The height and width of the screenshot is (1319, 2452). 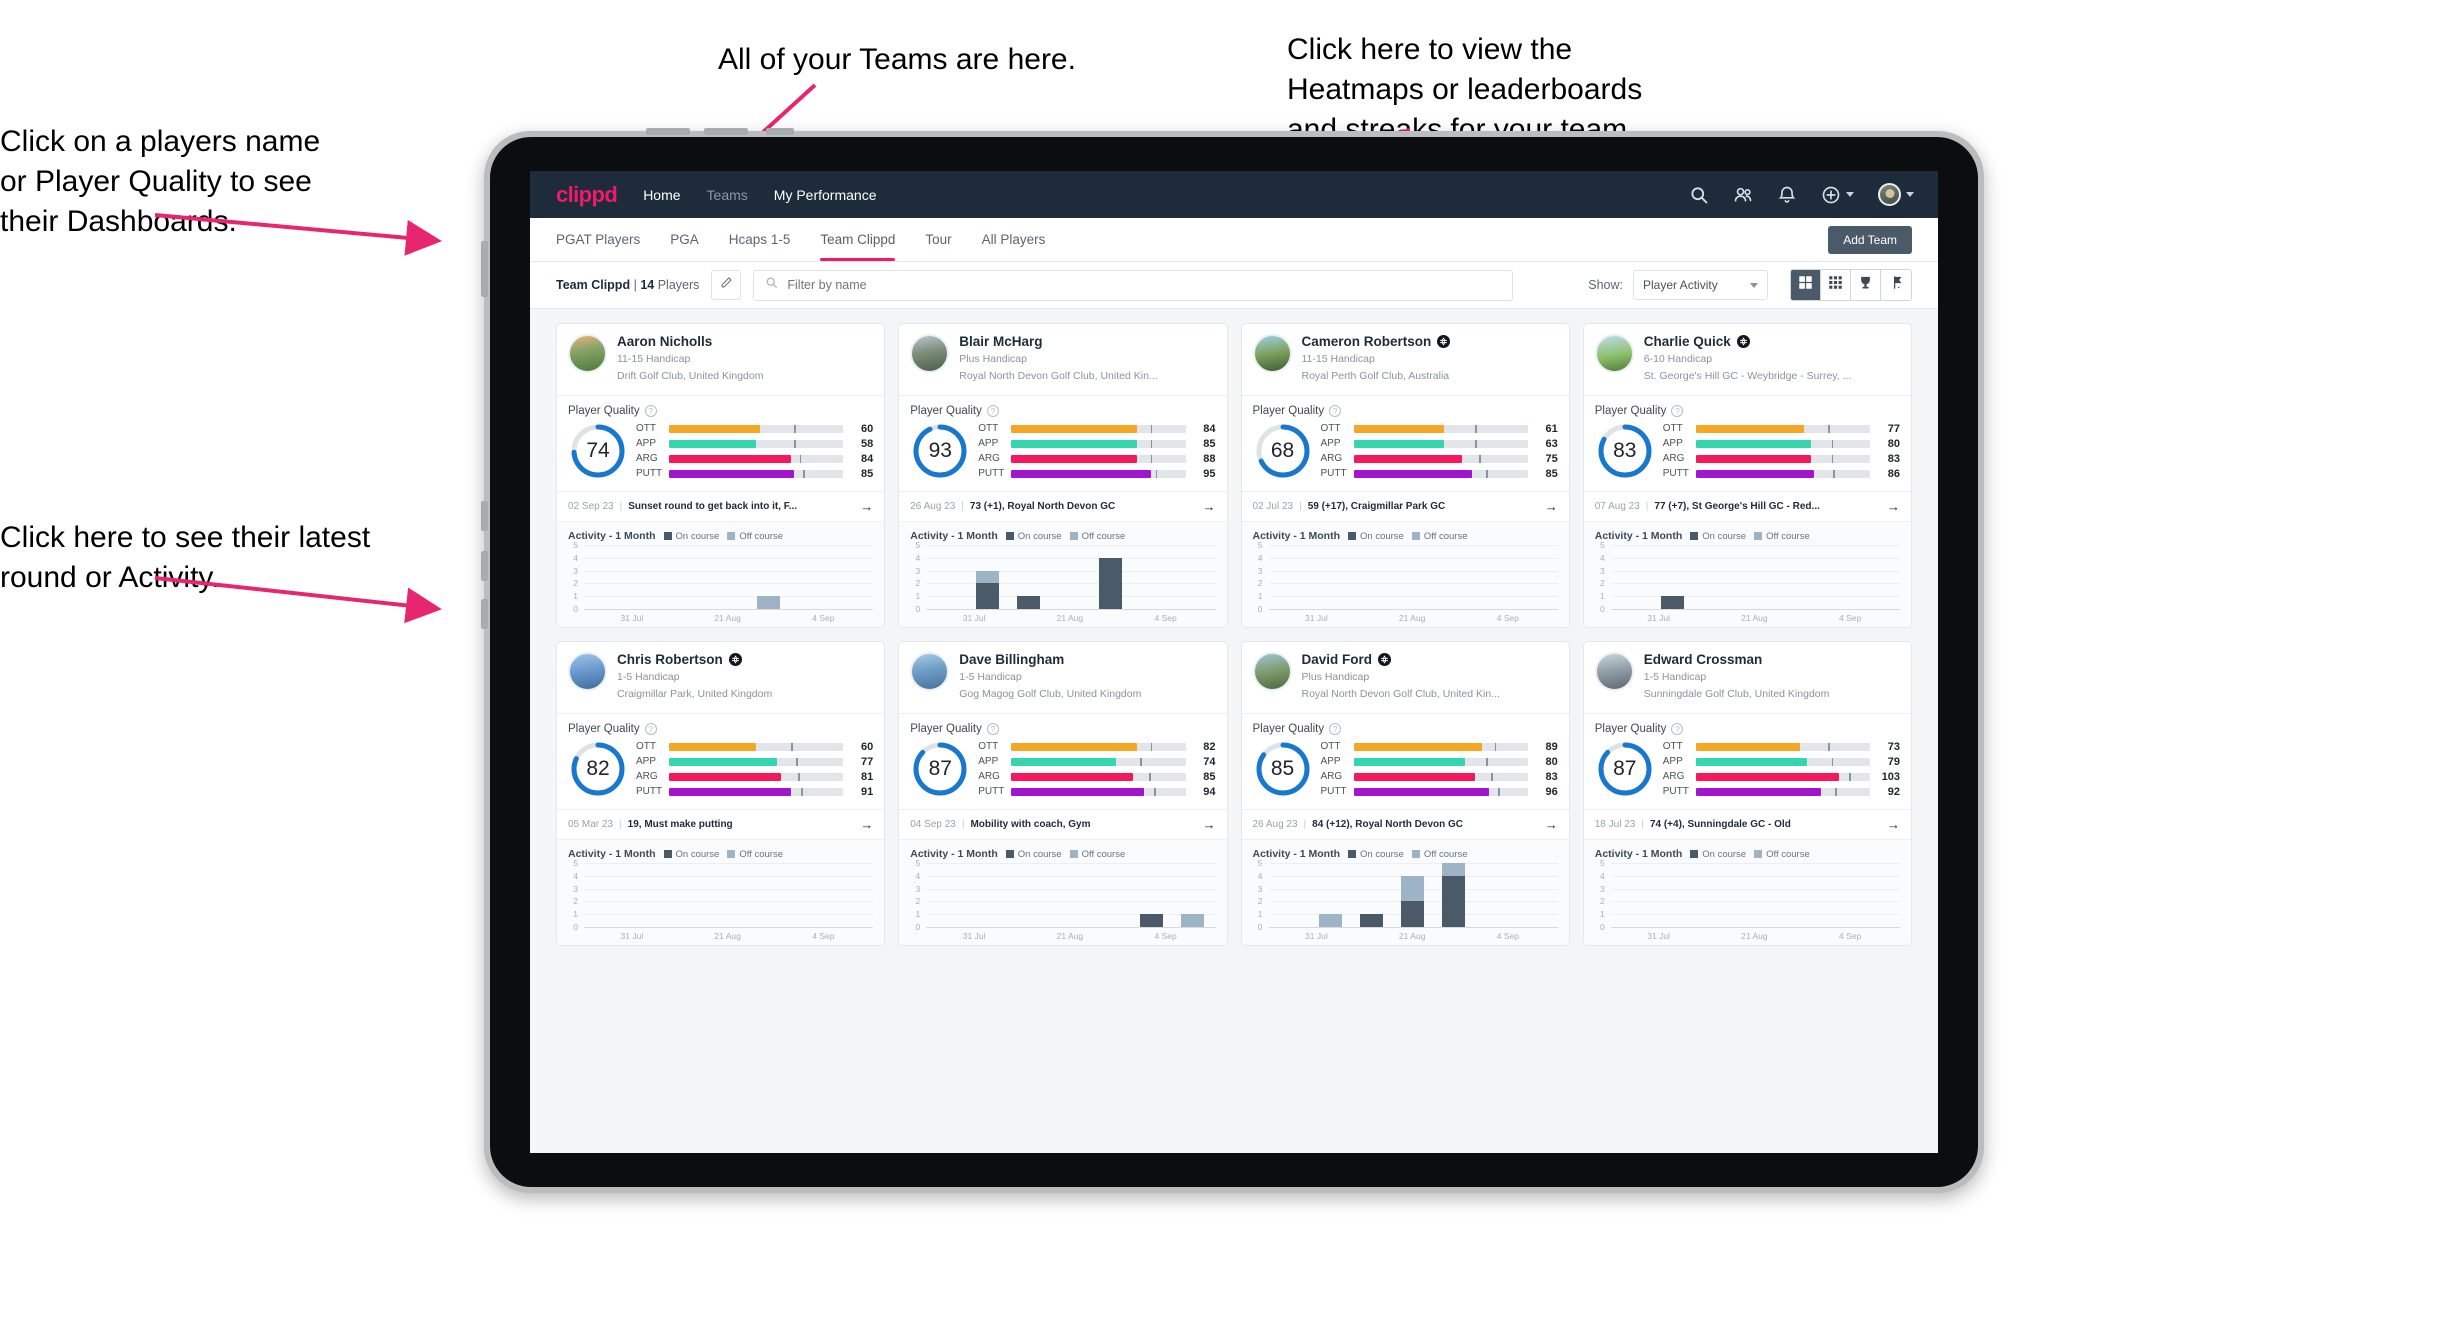 I want to click on view-mode-group, so click(x=1851, y=285).